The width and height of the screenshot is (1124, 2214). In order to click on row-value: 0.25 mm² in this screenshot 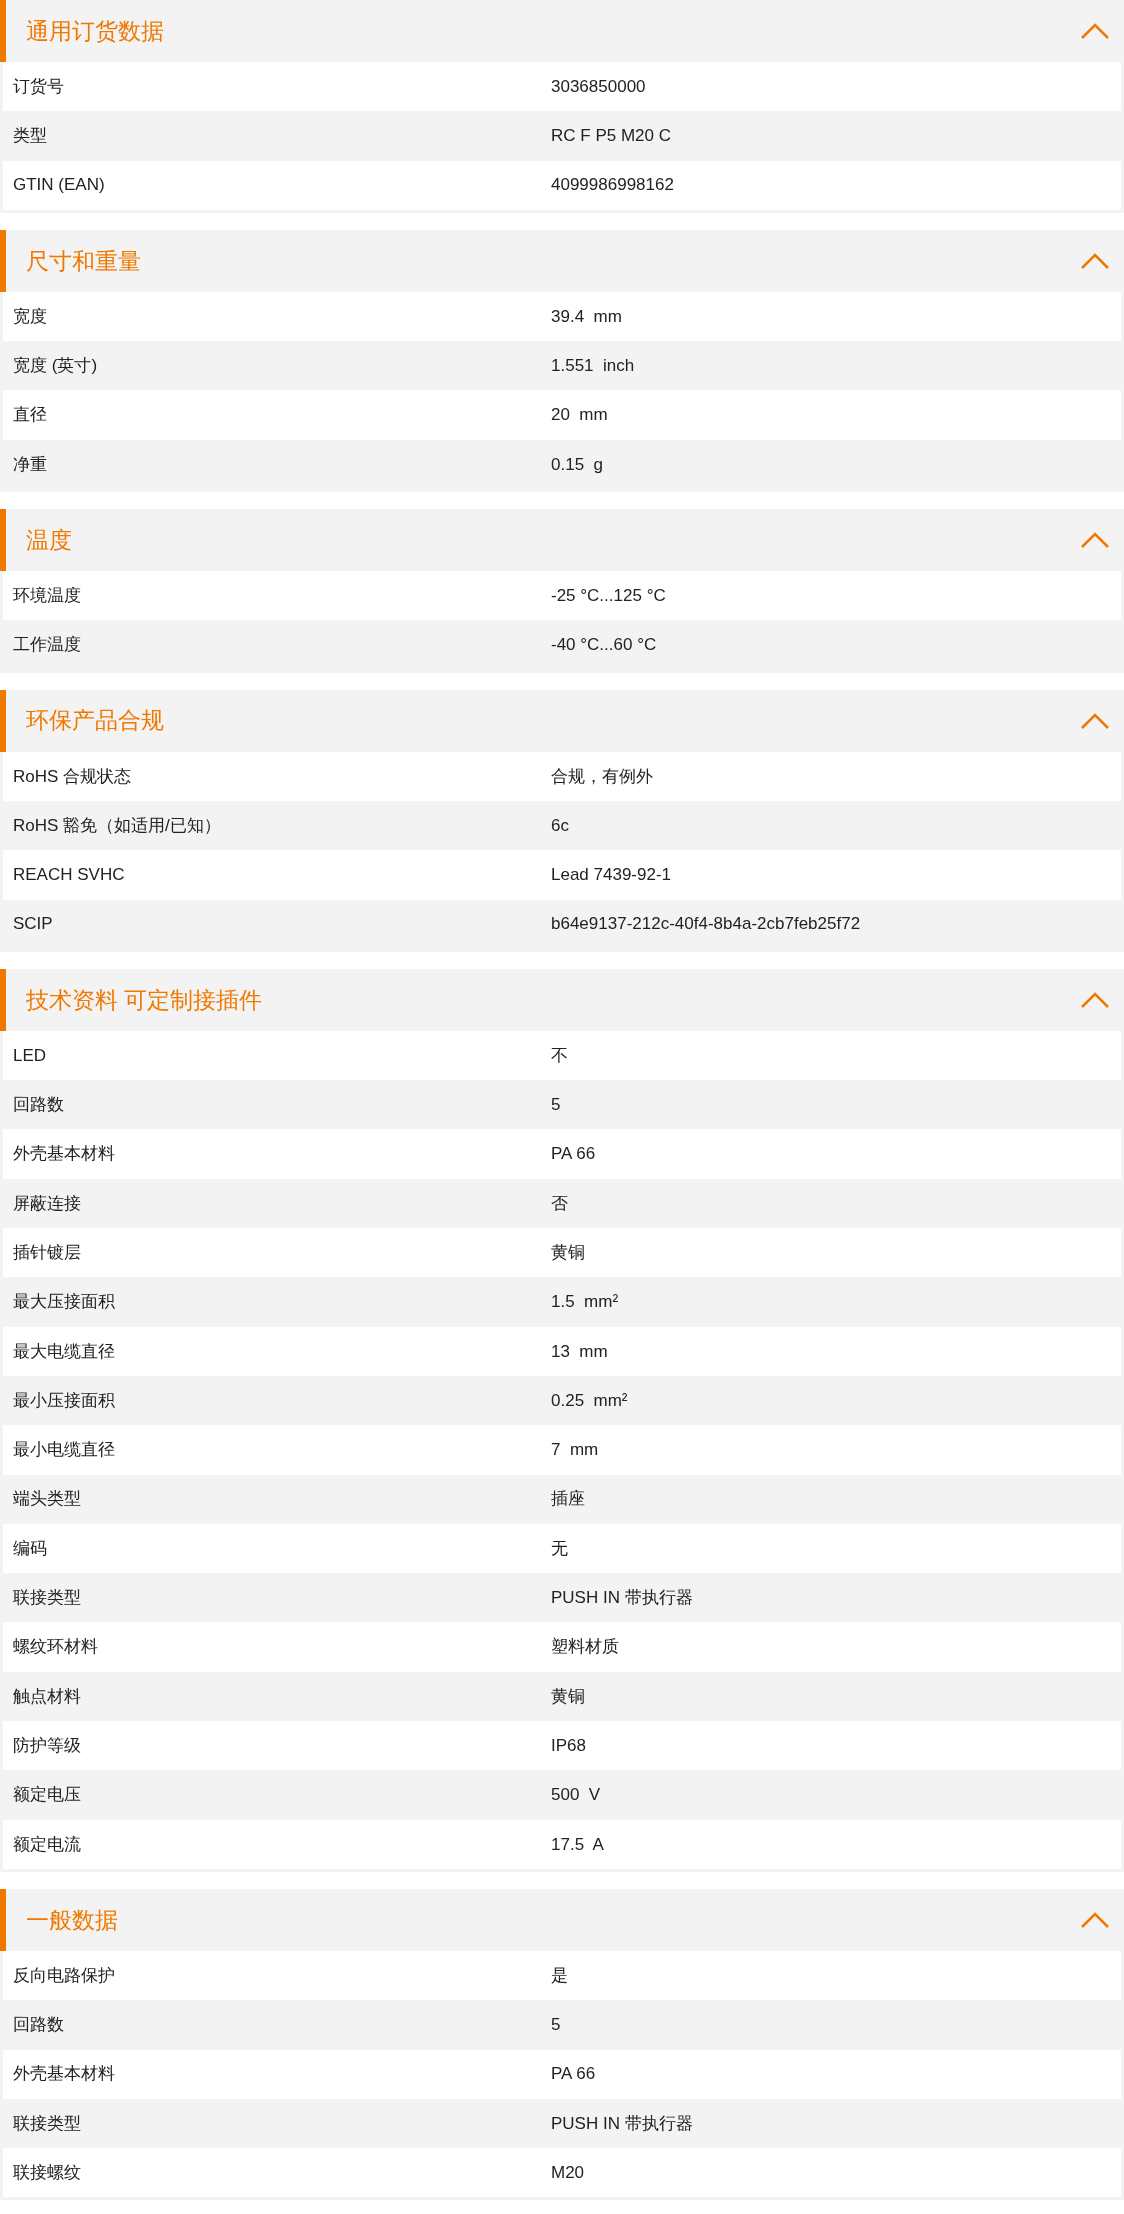, I will do `click(589, 1400)`.